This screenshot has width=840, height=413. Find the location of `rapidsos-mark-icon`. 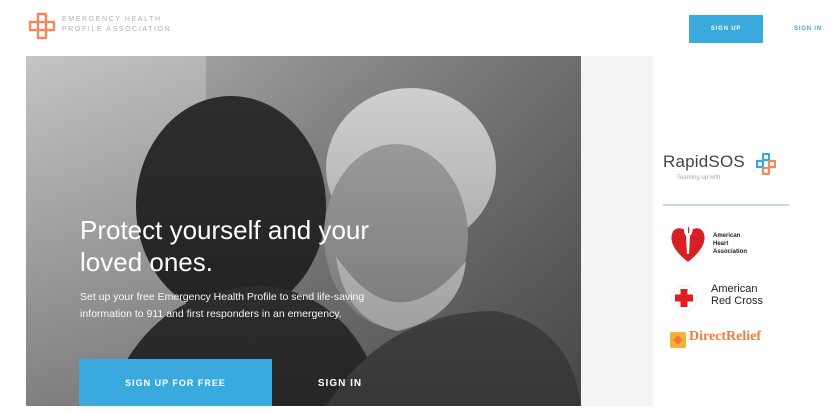

rapidsos-mark-icon is located at coordinates (766, 164).